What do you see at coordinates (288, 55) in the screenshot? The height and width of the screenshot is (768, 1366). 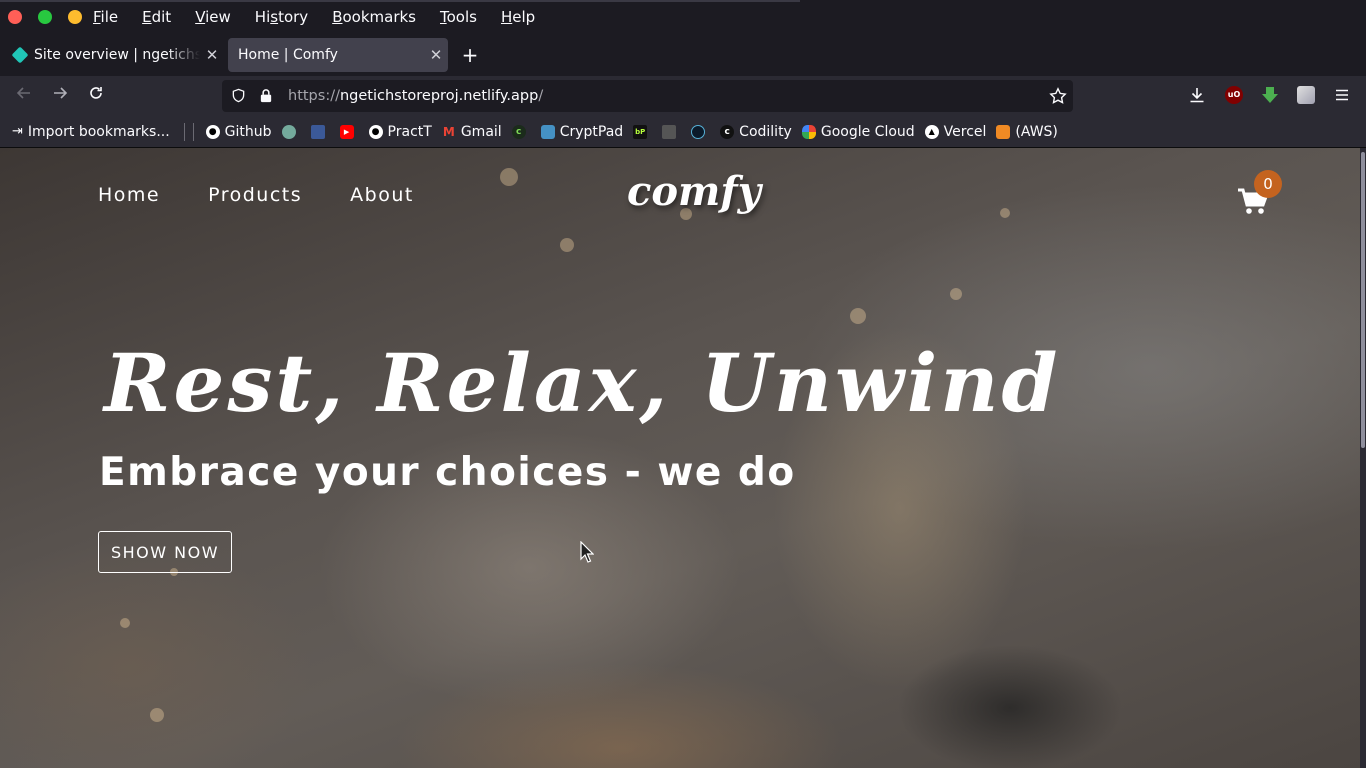 I see `tab-title: Home | Comfy` at bounding box center [288, 55].